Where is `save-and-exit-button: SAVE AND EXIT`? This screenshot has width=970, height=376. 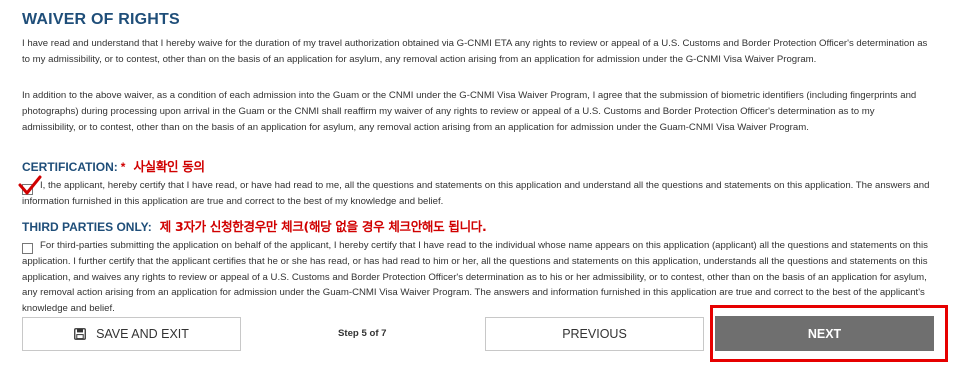 save-and-exit-button: SAVE AND EXIT is located at coordinates (131, 334).